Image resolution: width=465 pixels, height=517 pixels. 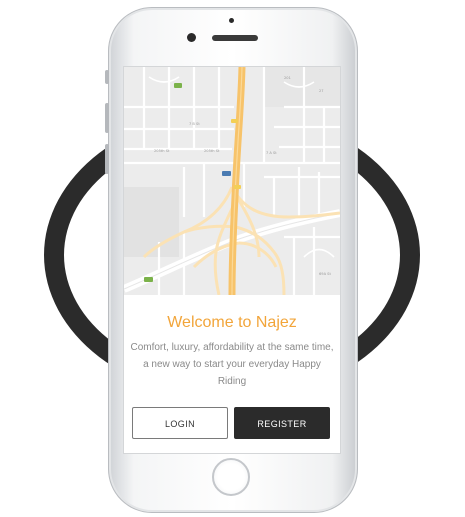 I want to click on svg-text: 7 B St, so click(x=194, y=124).